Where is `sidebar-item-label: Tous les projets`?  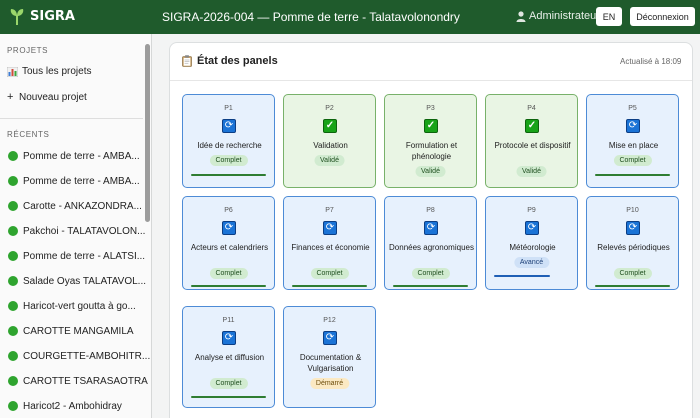 sidebar-item-label: Tous les projets is located at coordinates (57, 71).